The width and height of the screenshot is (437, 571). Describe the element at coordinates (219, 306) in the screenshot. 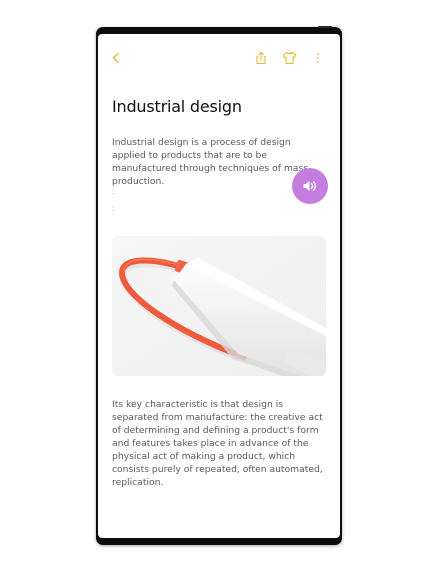

I see `usb-cable-photo` at that location.